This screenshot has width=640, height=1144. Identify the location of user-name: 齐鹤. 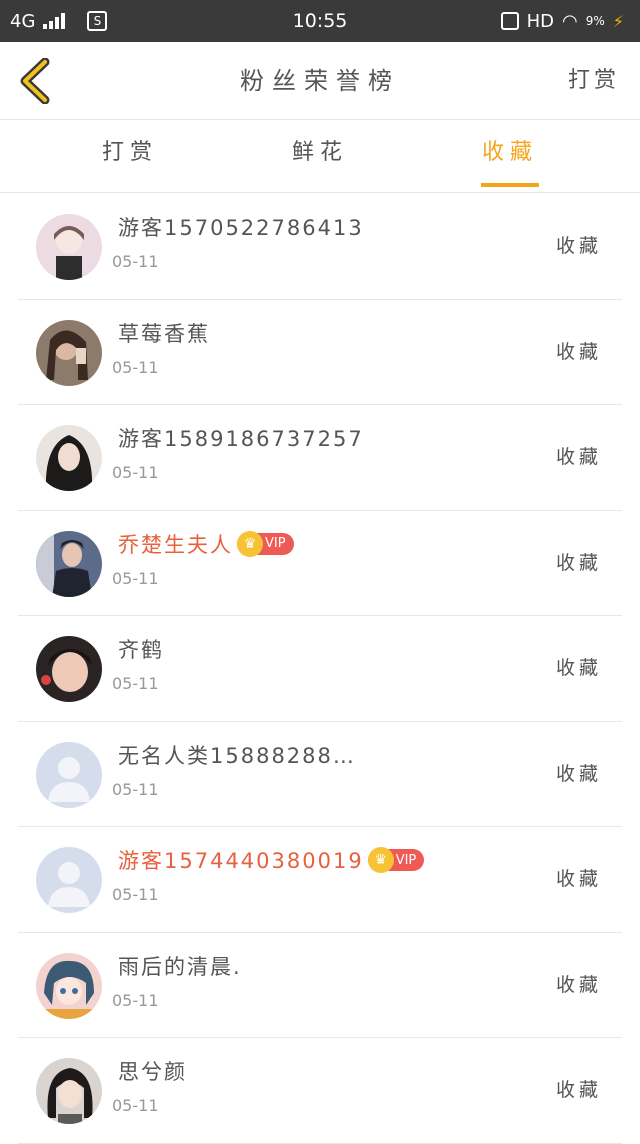
(141, 650).